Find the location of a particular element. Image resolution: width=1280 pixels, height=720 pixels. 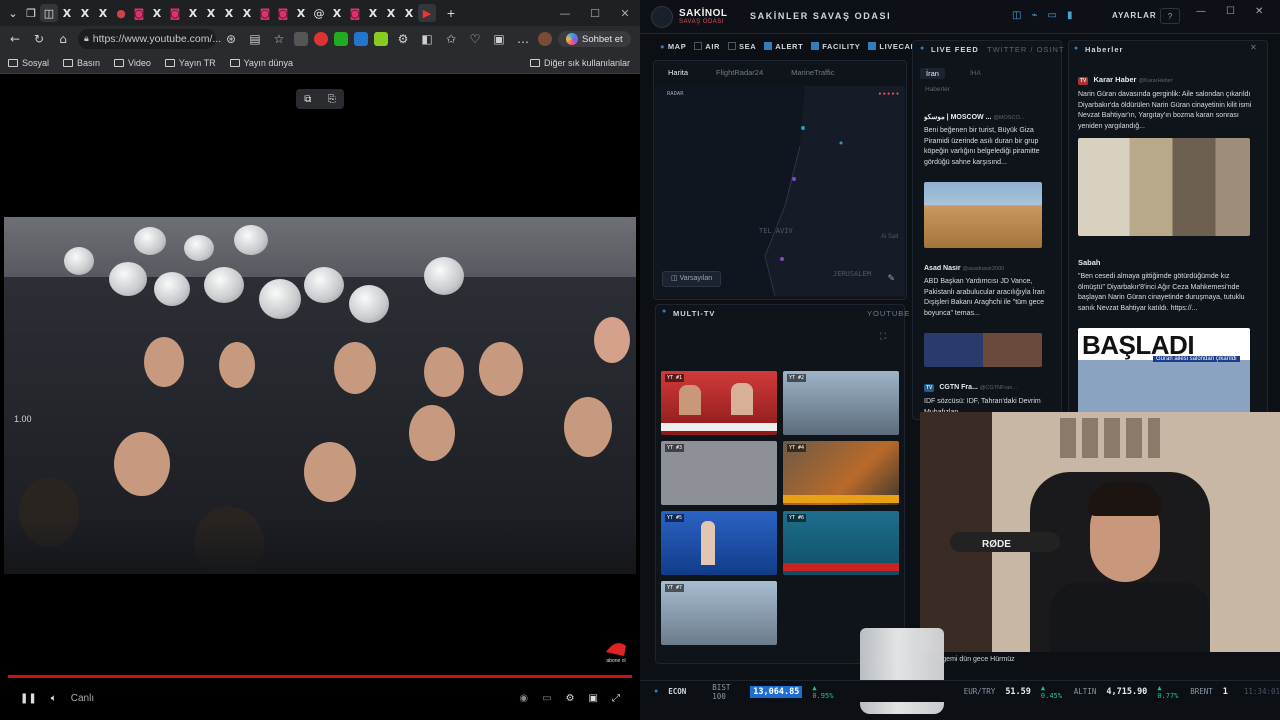

layer-toggle-sea: SEA is located at coordinates (742, 46).